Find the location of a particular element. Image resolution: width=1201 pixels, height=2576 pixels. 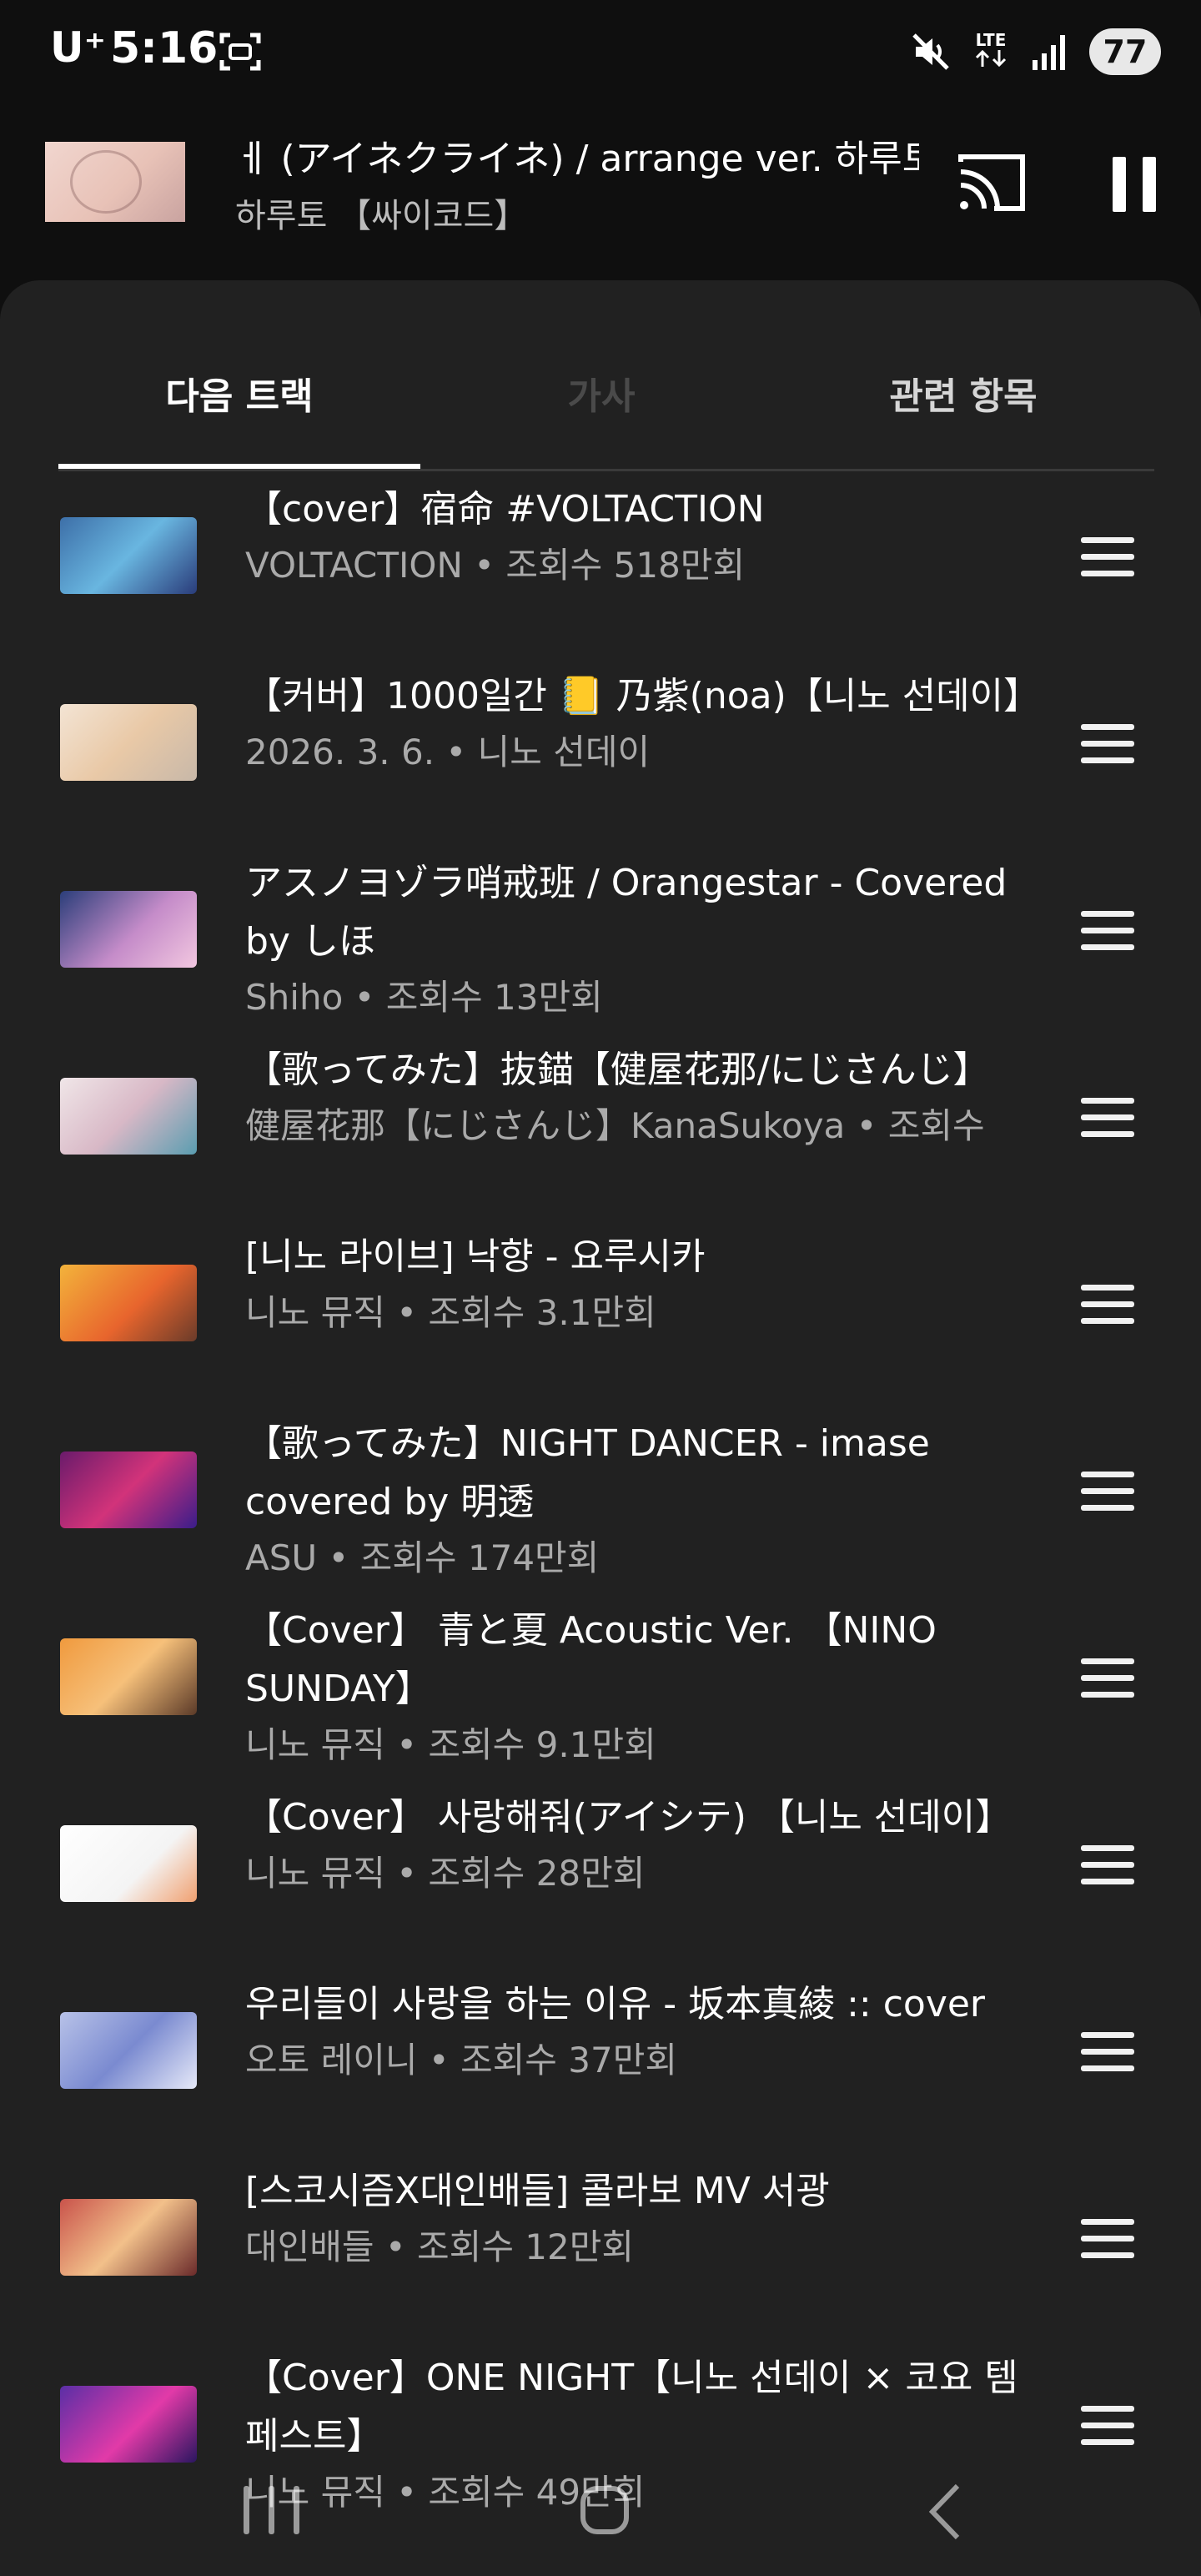

tab-bar: 다음 트랙 가사 관련 항목 is located at coordinates (606, 410).